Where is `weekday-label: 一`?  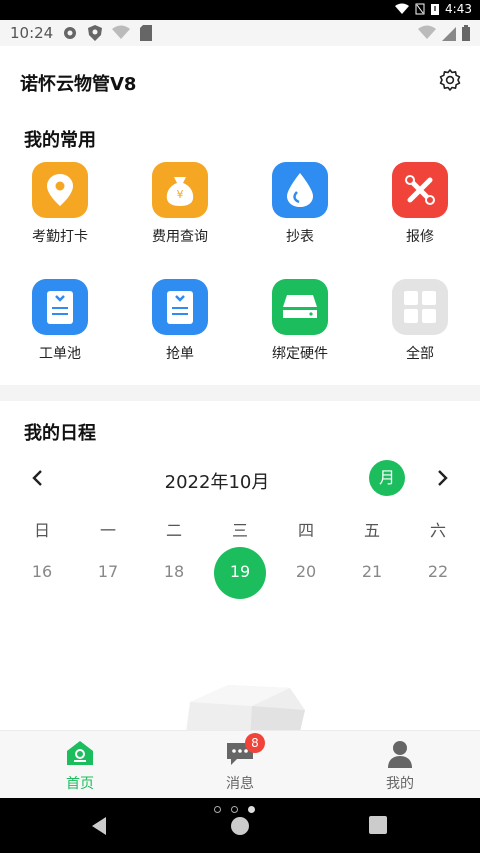 weekday-label: 一 is located at coordinates (107, 530).